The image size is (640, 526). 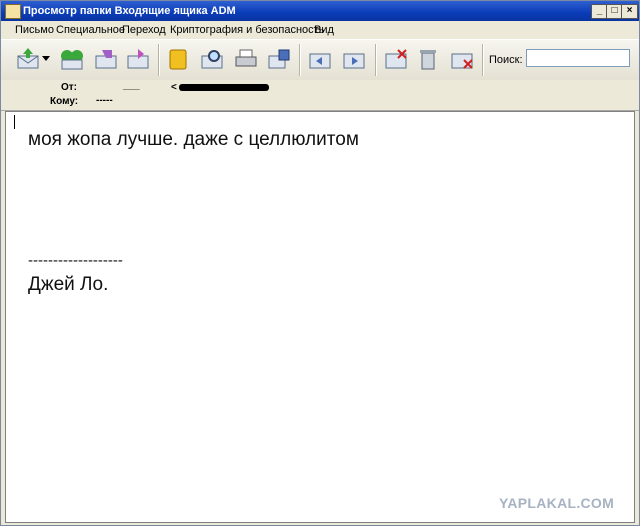 I want to click on address-book-icon, so click(x=178, y=59).